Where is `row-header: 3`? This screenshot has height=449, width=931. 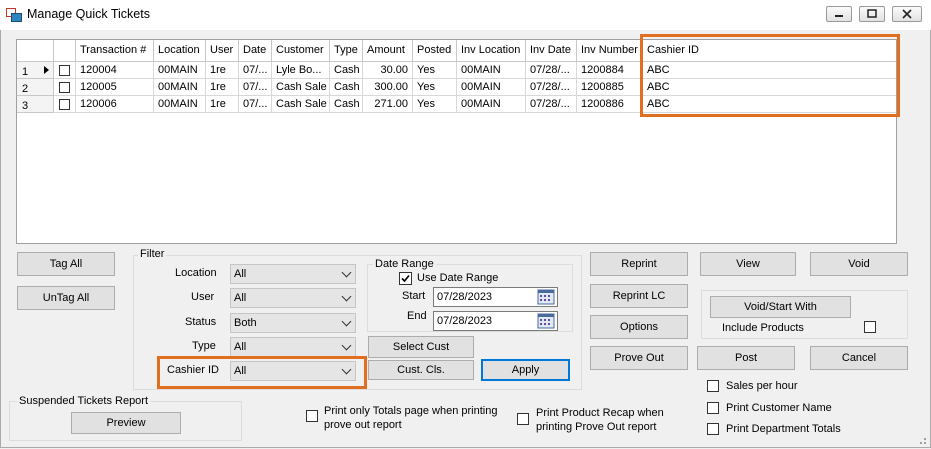 row-header: 3 is located at coordinates (35, 104).